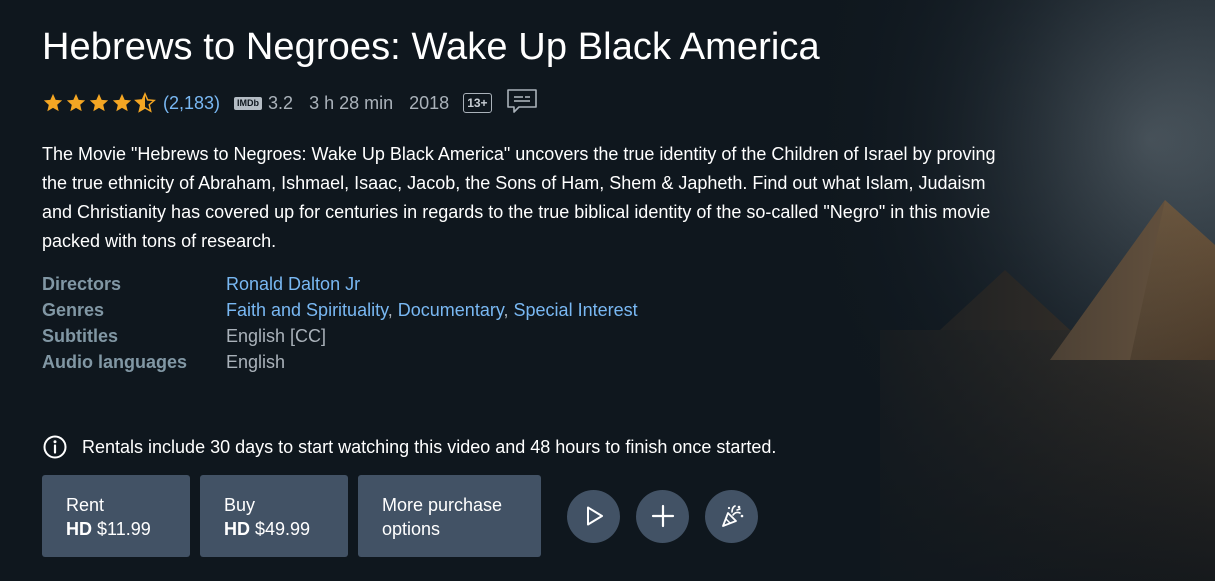 The width and height of the screenshot is (1215, 581). I want to click on genre-link-documentary: Documentary, so click(451, 310).